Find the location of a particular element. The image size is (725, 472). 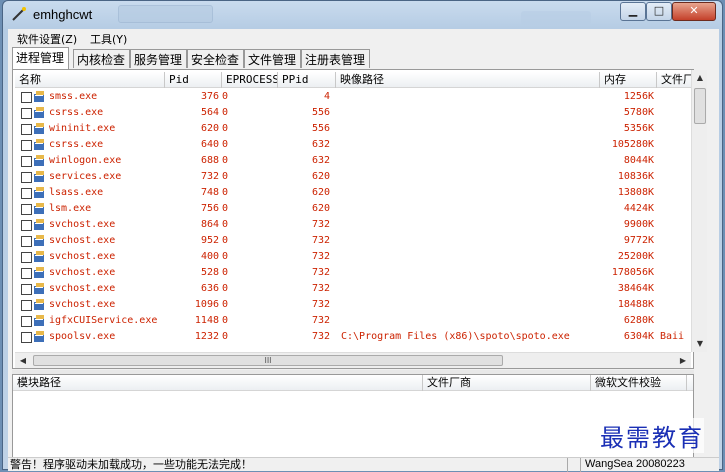

minimize-button: ▁ is located at coordinates (633, 11).